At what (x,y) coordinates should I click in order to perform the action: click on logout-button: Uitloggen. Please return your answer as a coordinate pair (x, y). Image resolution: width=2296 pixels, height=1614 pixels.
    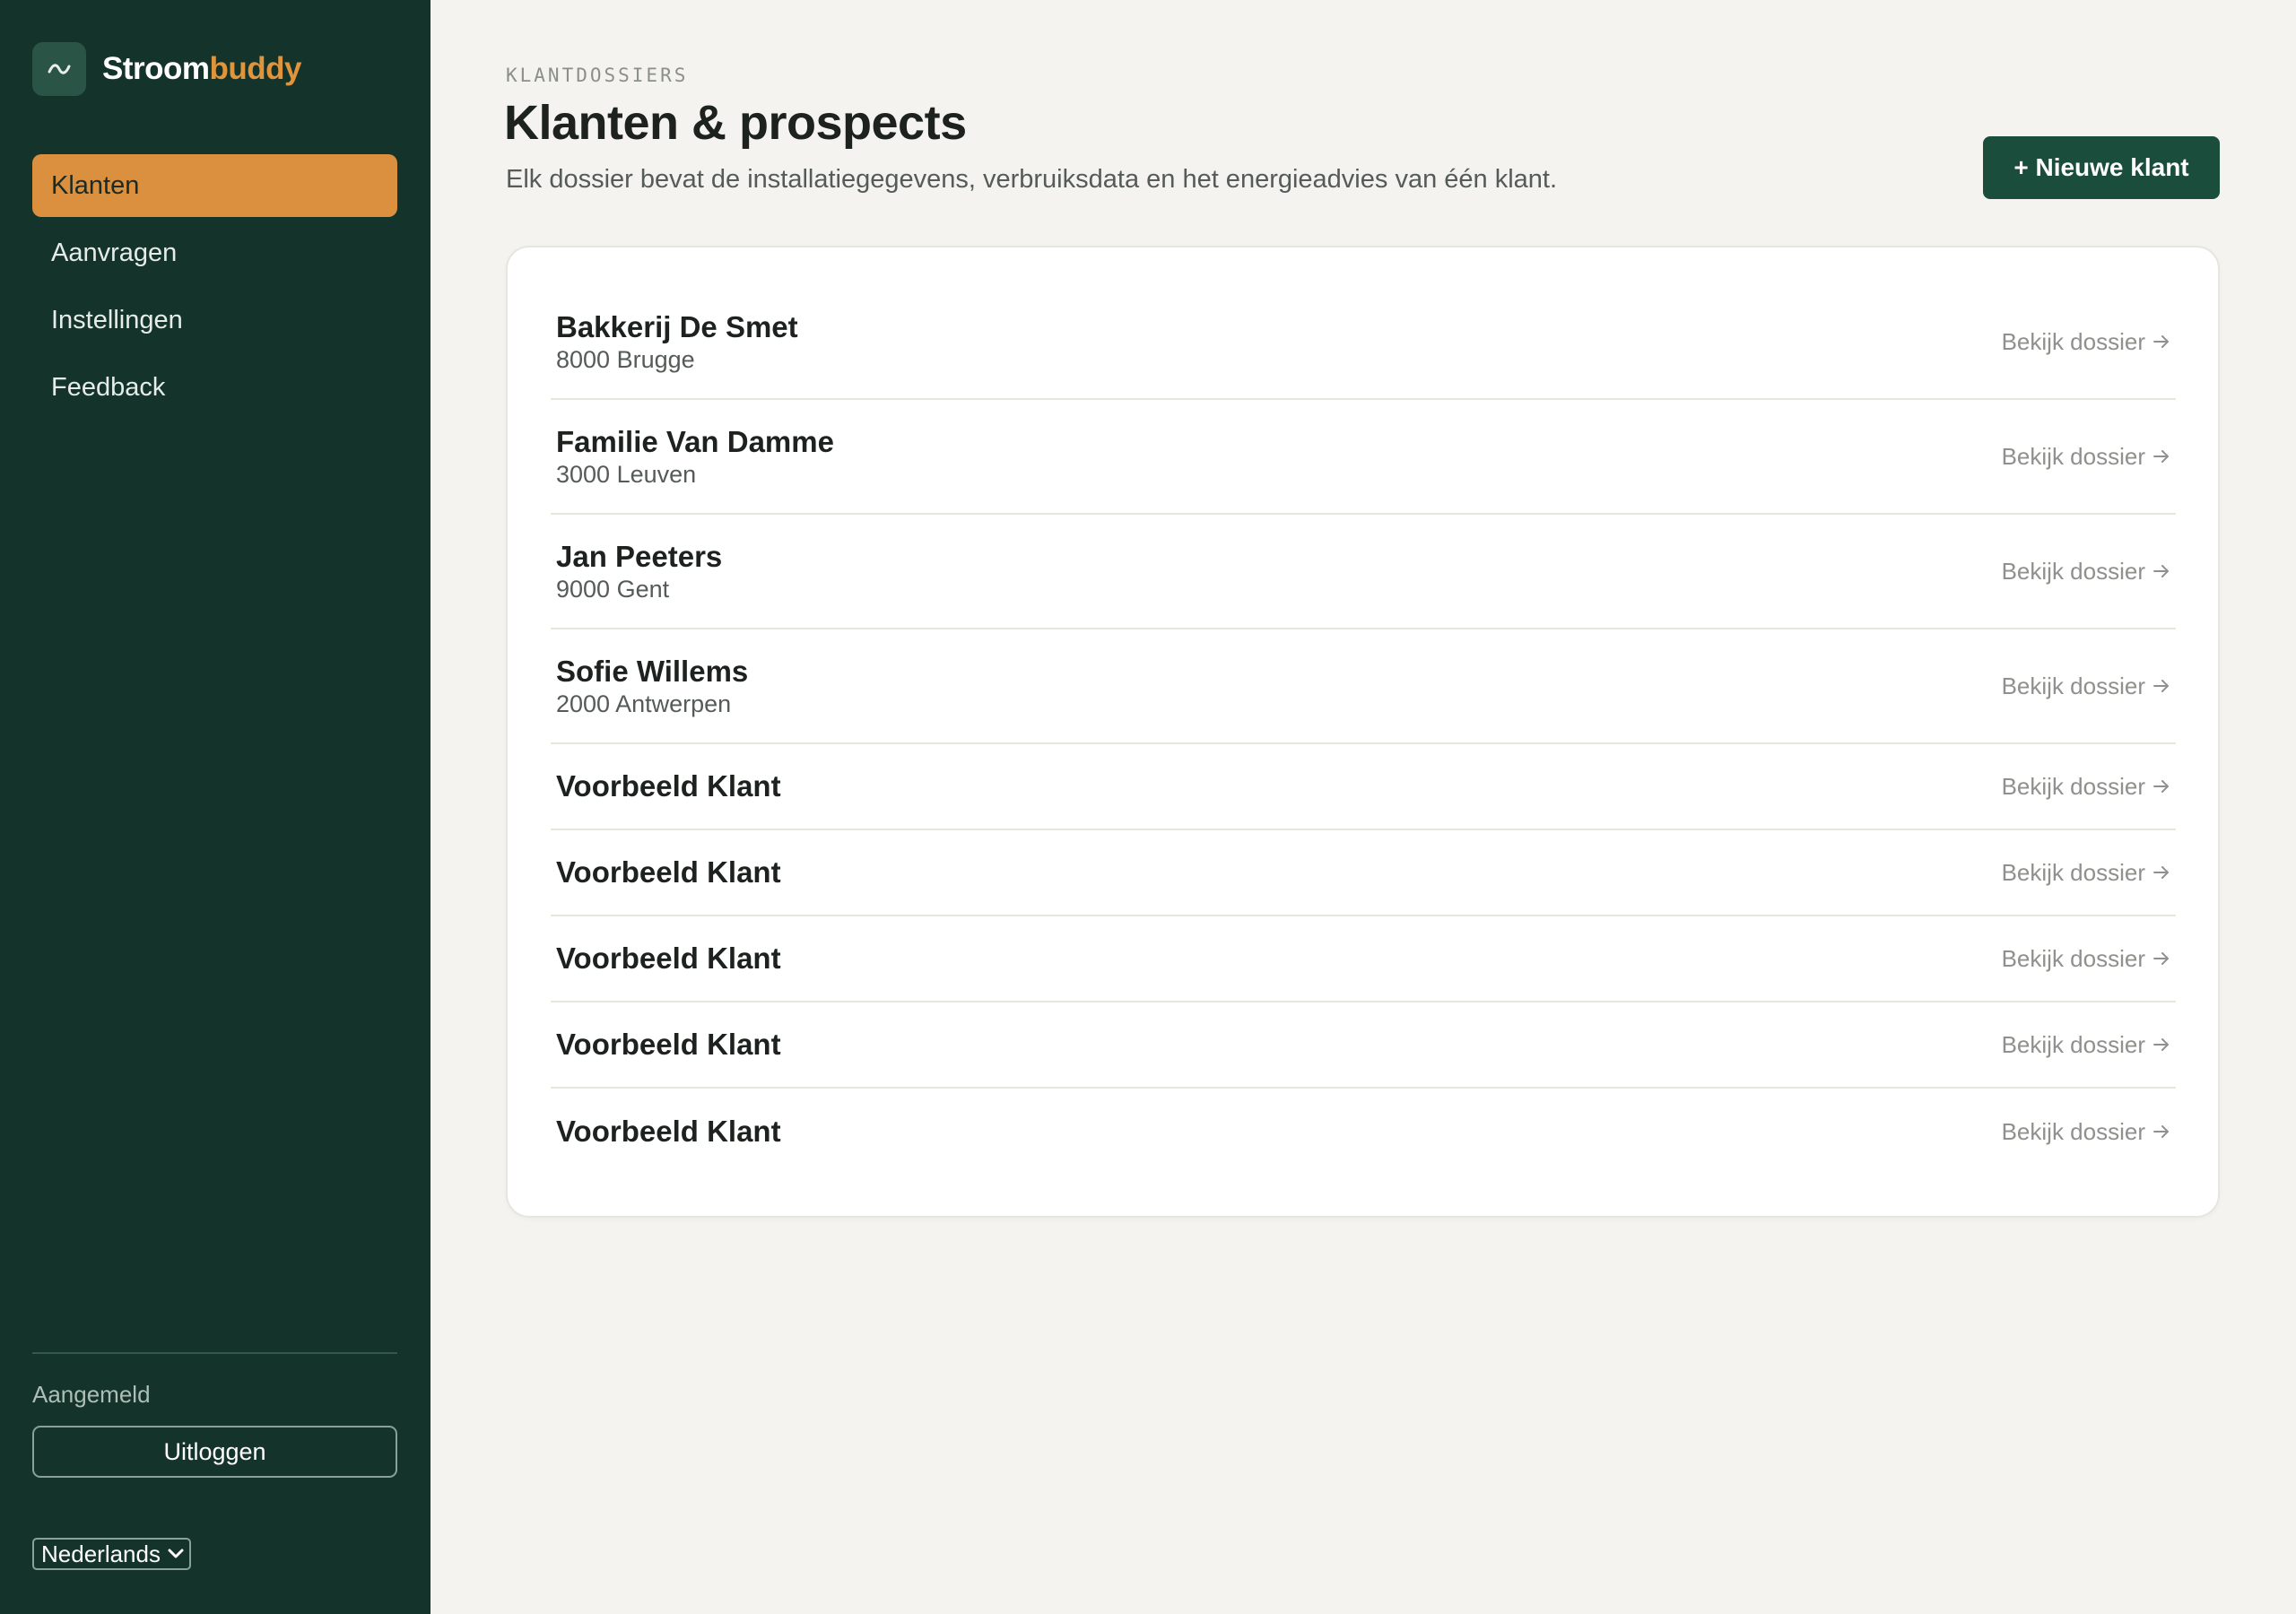
    Looking at the image, I should click on (214, 1452).